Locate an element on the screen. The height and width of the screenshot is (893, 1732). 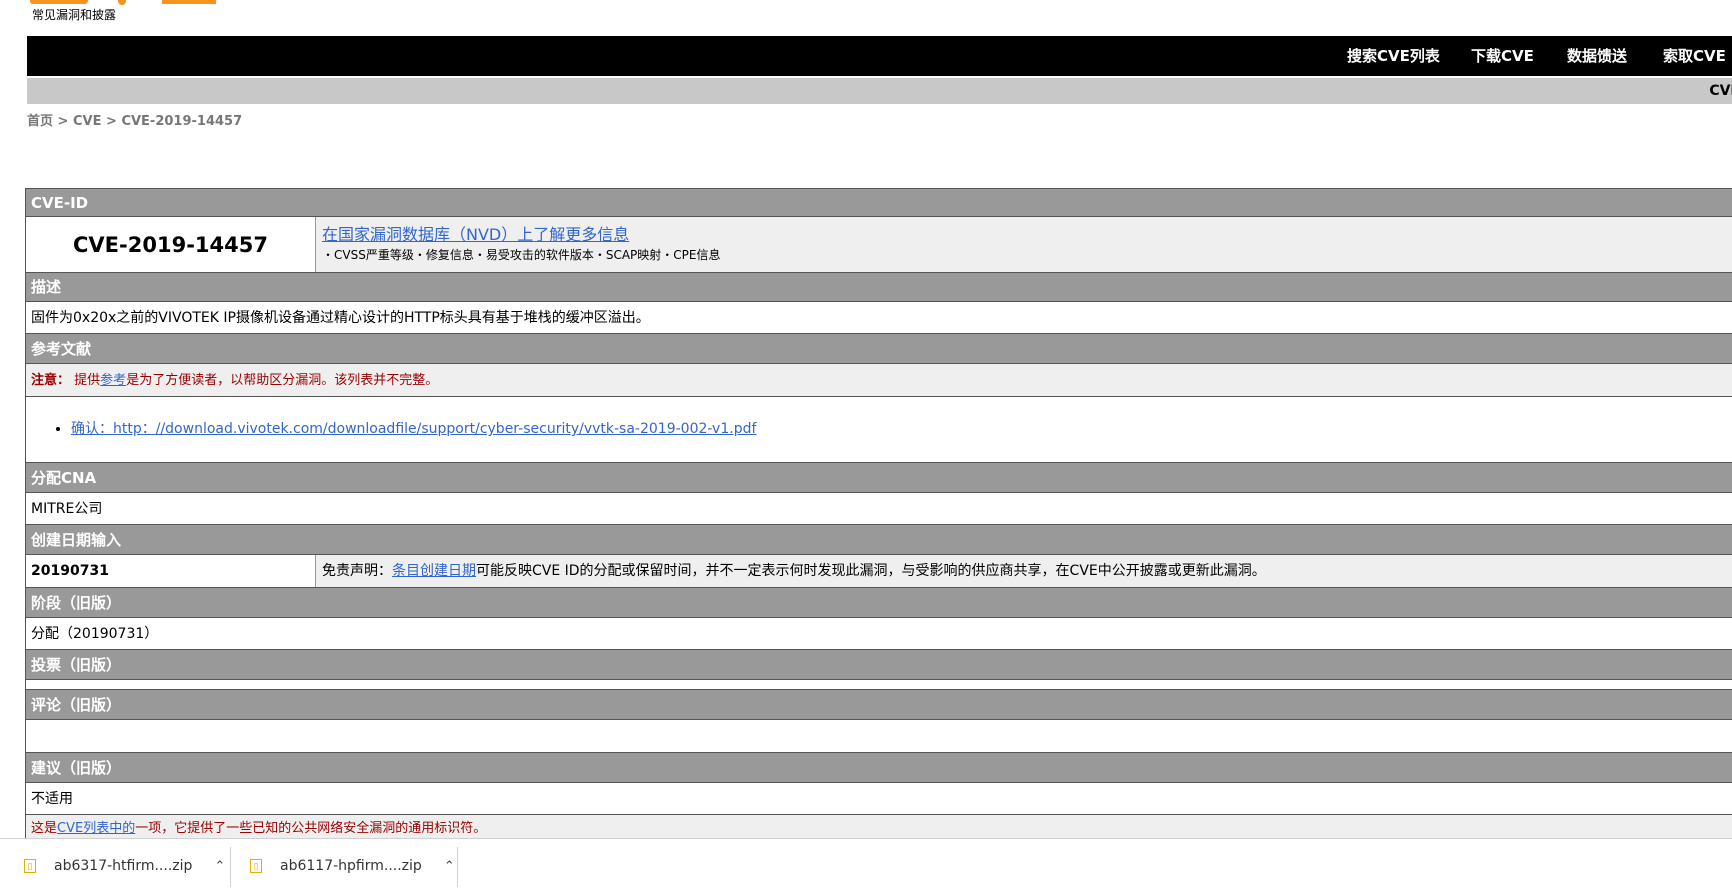
footer-text-post: 一项，它提供了一些已知的公共网络安全漏洞的通用标识符。 is located at coordinates (311, 828).